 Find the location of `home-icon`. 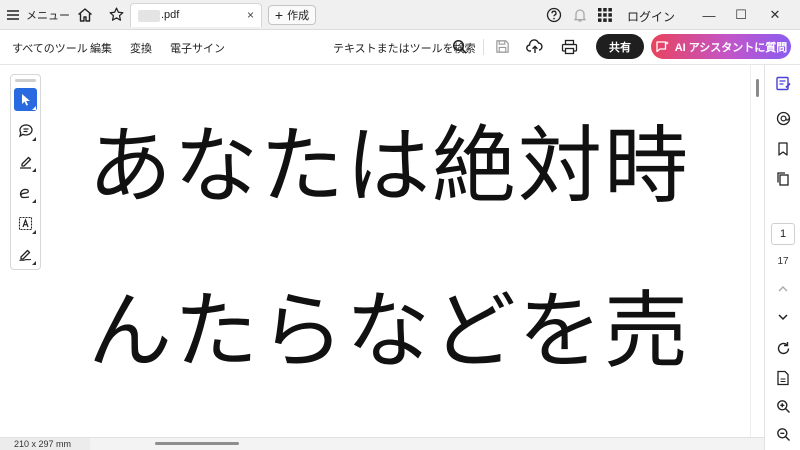

home-icon is located at coordinates (85, 15).